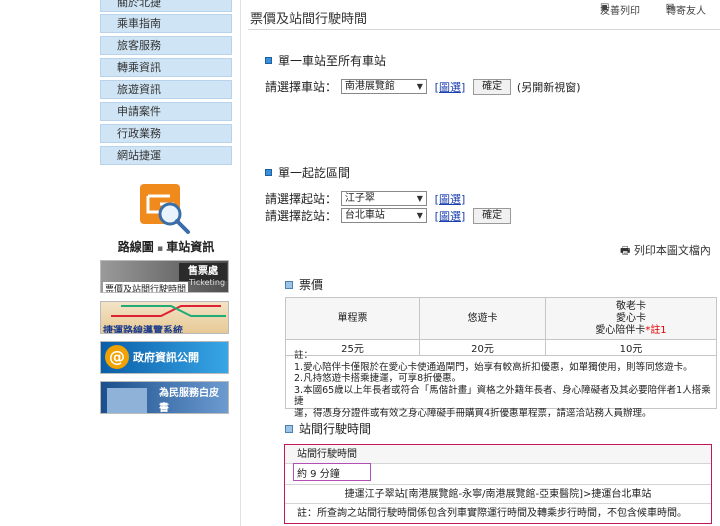 The width and height of the screenshot is (720, 526). Describe the element at coordinates (117, 357) in the screenshot. I see `at-sign-icon: @` at that location.